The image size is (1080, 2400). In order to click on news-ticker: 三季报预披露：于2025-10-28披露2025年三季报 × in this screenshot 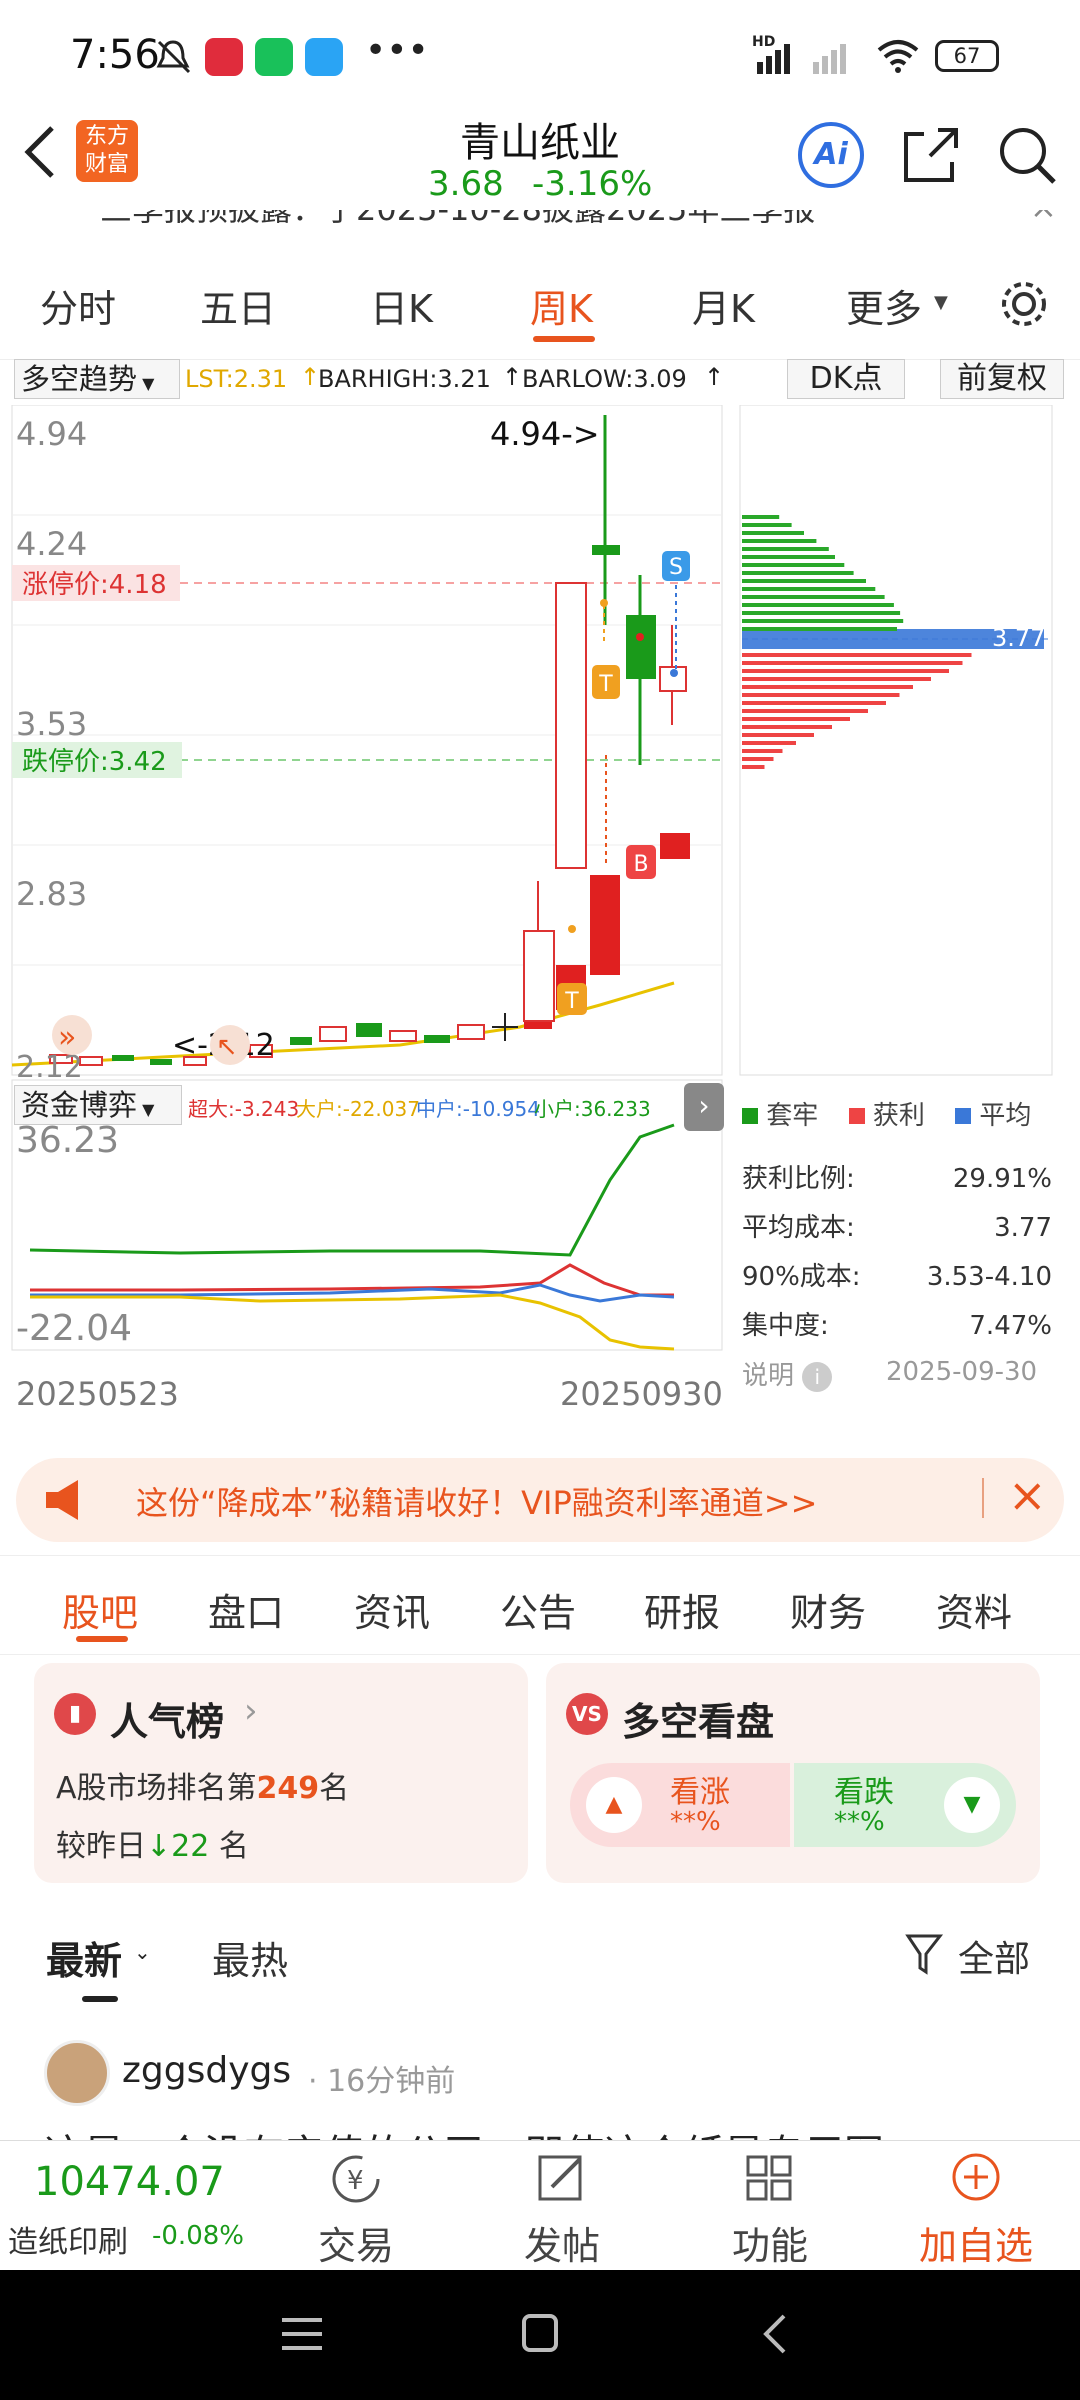, I will do `click(540, 219)`.